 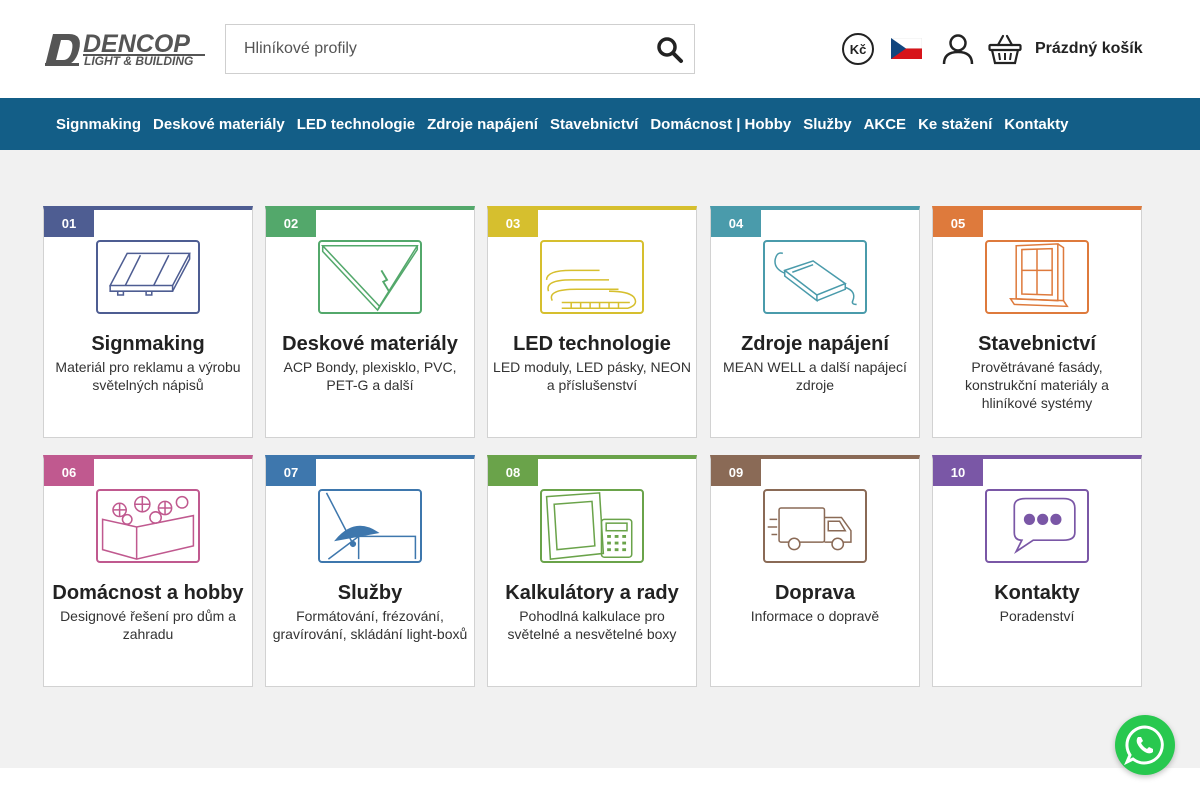 What do you see at coordinates (1037, 593) in the screenshot?
I see `card-title-text: Kontakty` at bounding box center [1037, 593].